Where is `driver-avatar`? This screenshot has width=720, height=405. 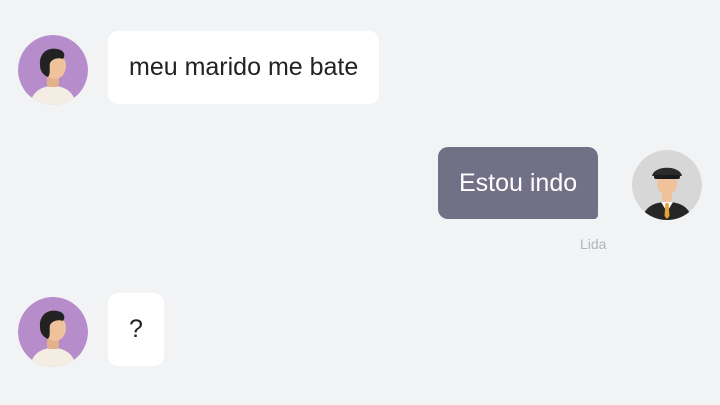
driver-avatar is located at coordinates (667, 185).